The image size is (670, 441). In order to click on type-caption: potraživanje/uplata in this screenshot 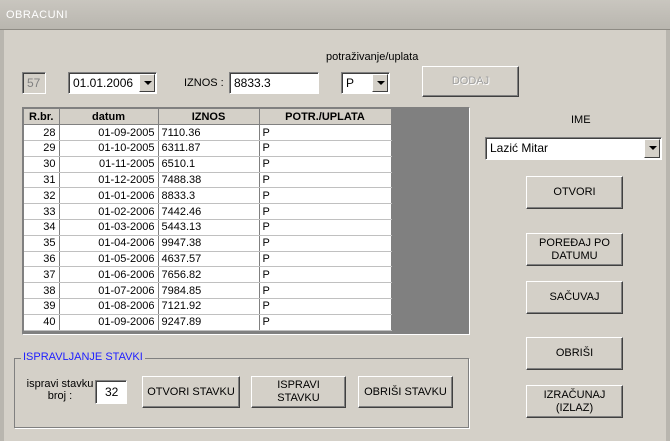, I will do `click(372, 57)`.